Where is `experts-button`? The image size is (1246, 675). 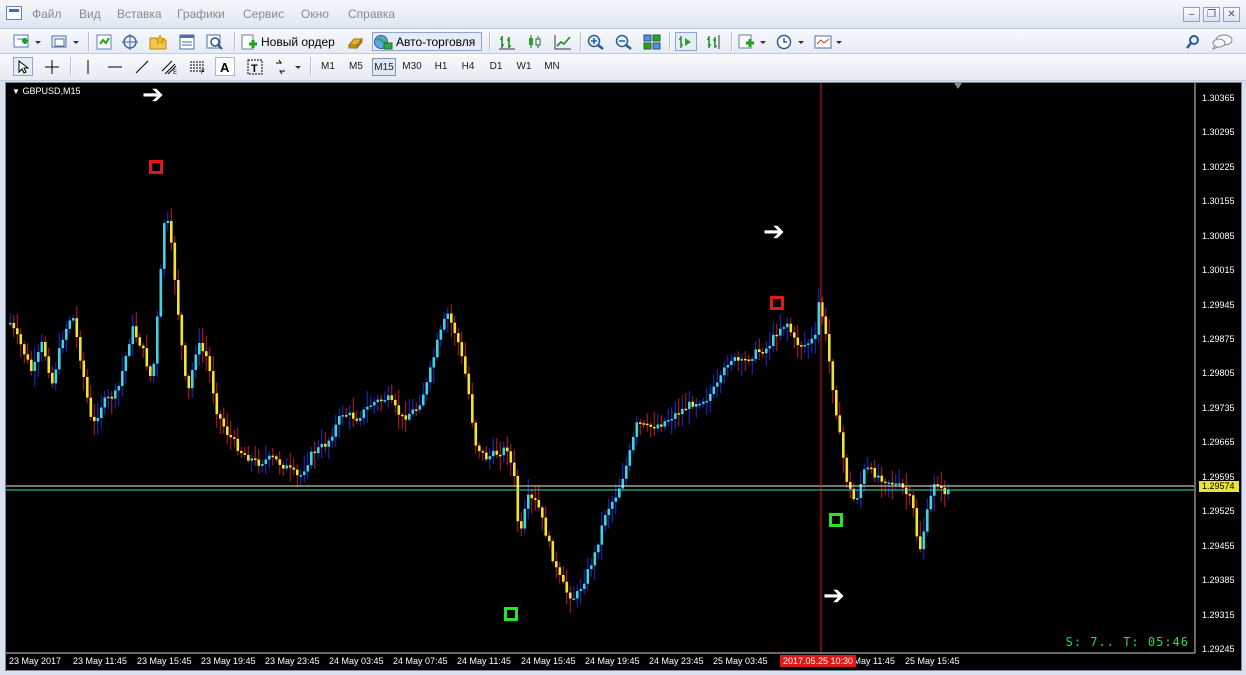
experts-button is located at coordinates (356, 41).